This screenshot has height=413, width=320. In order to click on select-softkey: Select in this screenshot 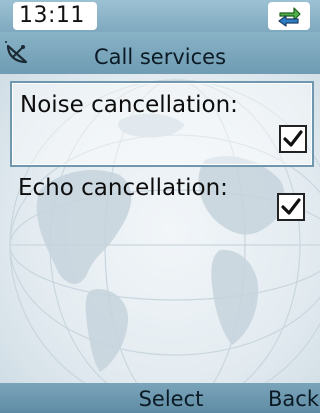, I will do `click(171, 399)`.